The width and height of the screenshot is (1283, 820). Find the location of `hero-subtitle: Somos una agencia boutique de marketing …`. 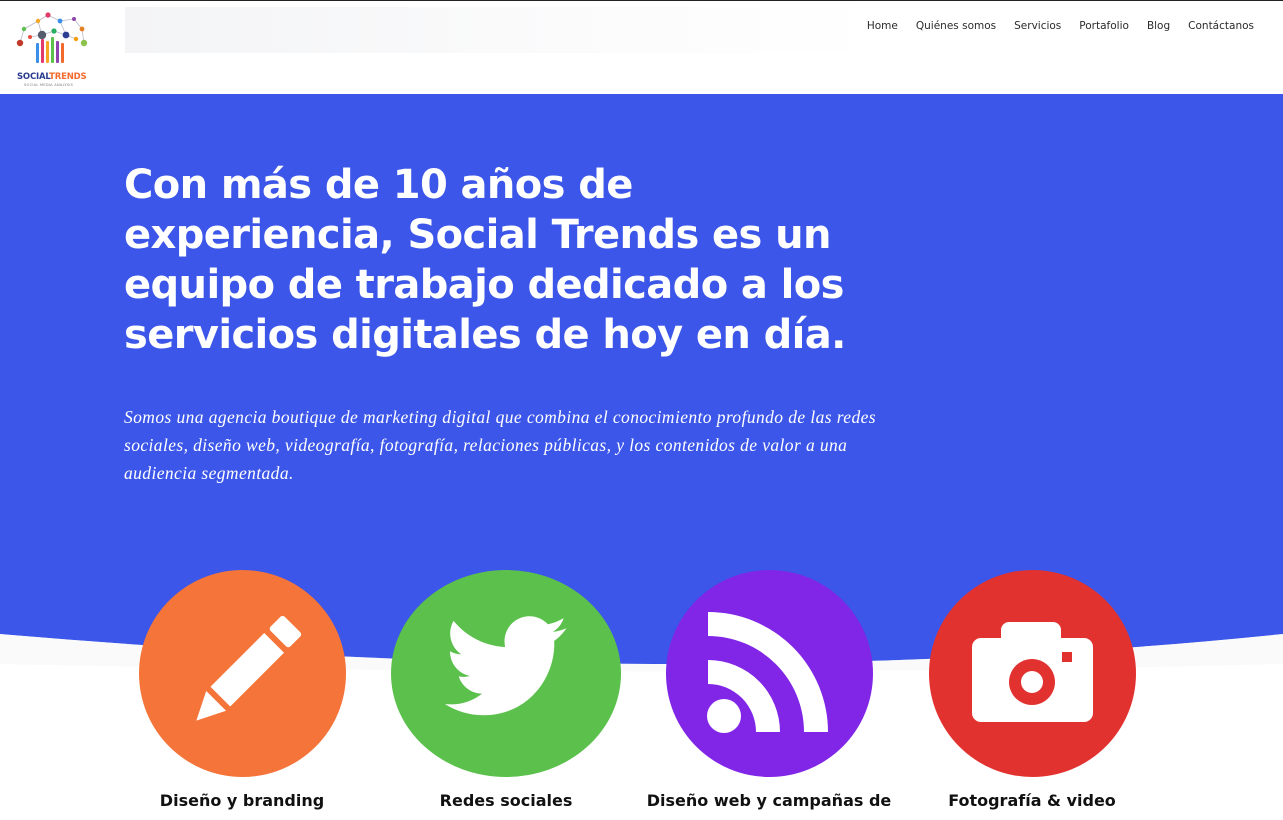

hero-subtitle: Somos una agencia boutique de marketing … is located at coordinates (500, 445).